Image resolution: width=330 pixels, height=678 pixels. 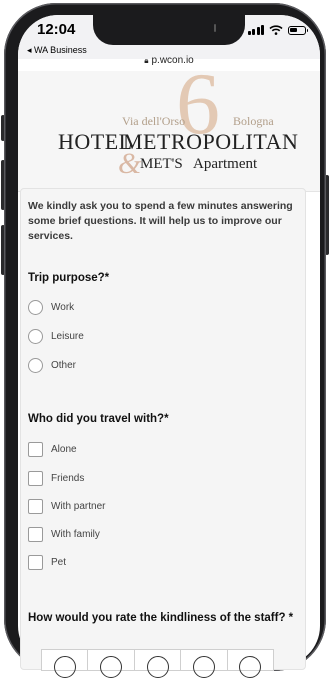 What do you see at coordinates (69, 278) in the screenshot?
I see `question-trip-purpose: Trip purpose?*` at bounding box center [69, 278].